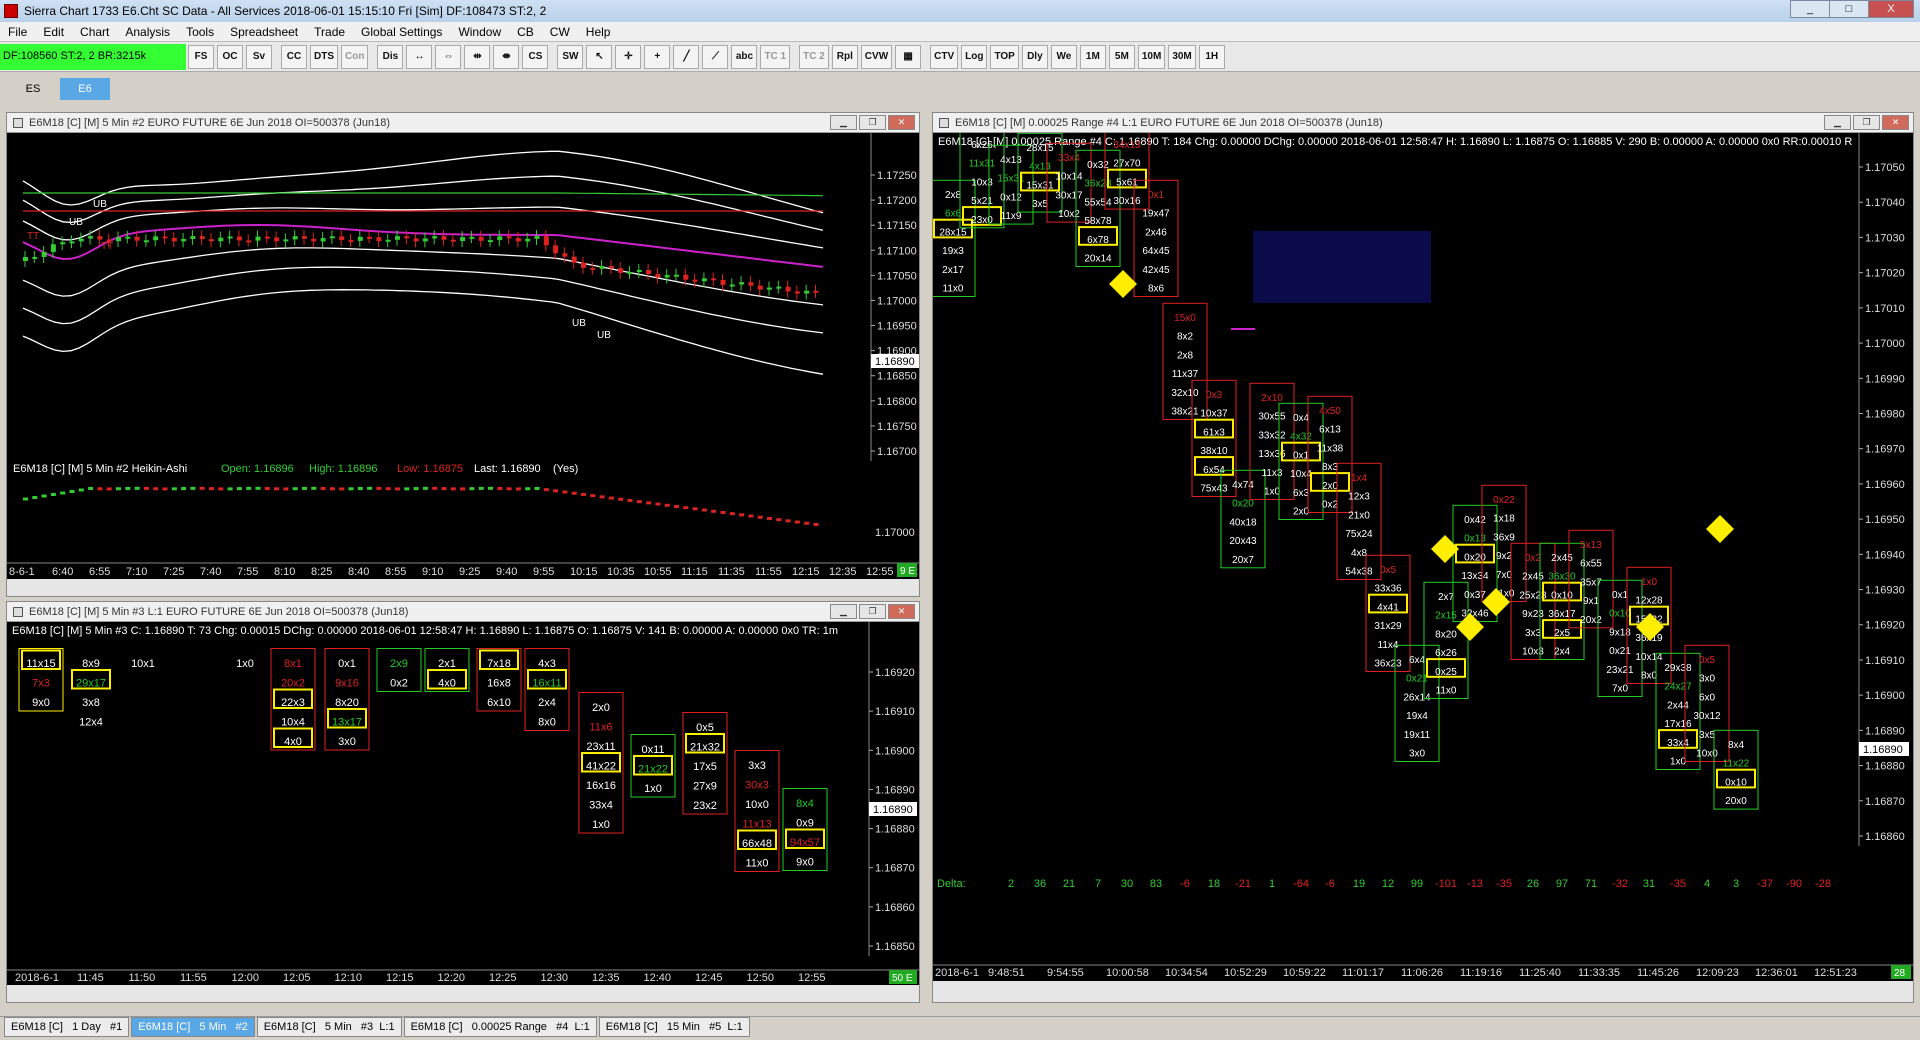 The height and width of the screenshot is (1040, 1920). Describe the element at coordinates (401, 32) in the screenshot. I see `menu-item-global-settings: Global Settings` at that location.